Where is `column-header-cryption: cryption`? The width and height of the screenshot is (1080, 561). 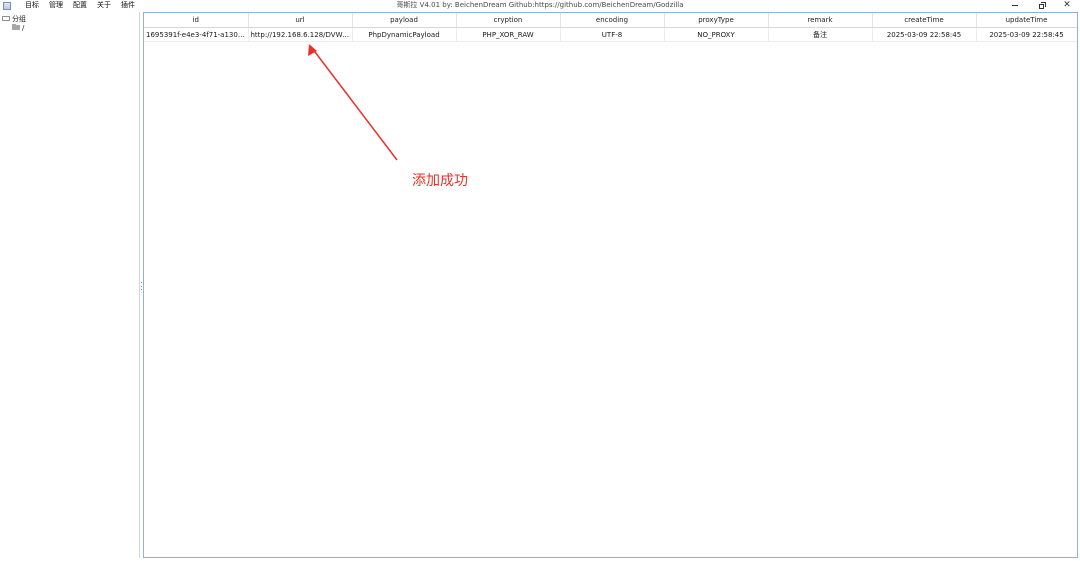 column-header-cryption: cryption is located at coordinates (508, 20).